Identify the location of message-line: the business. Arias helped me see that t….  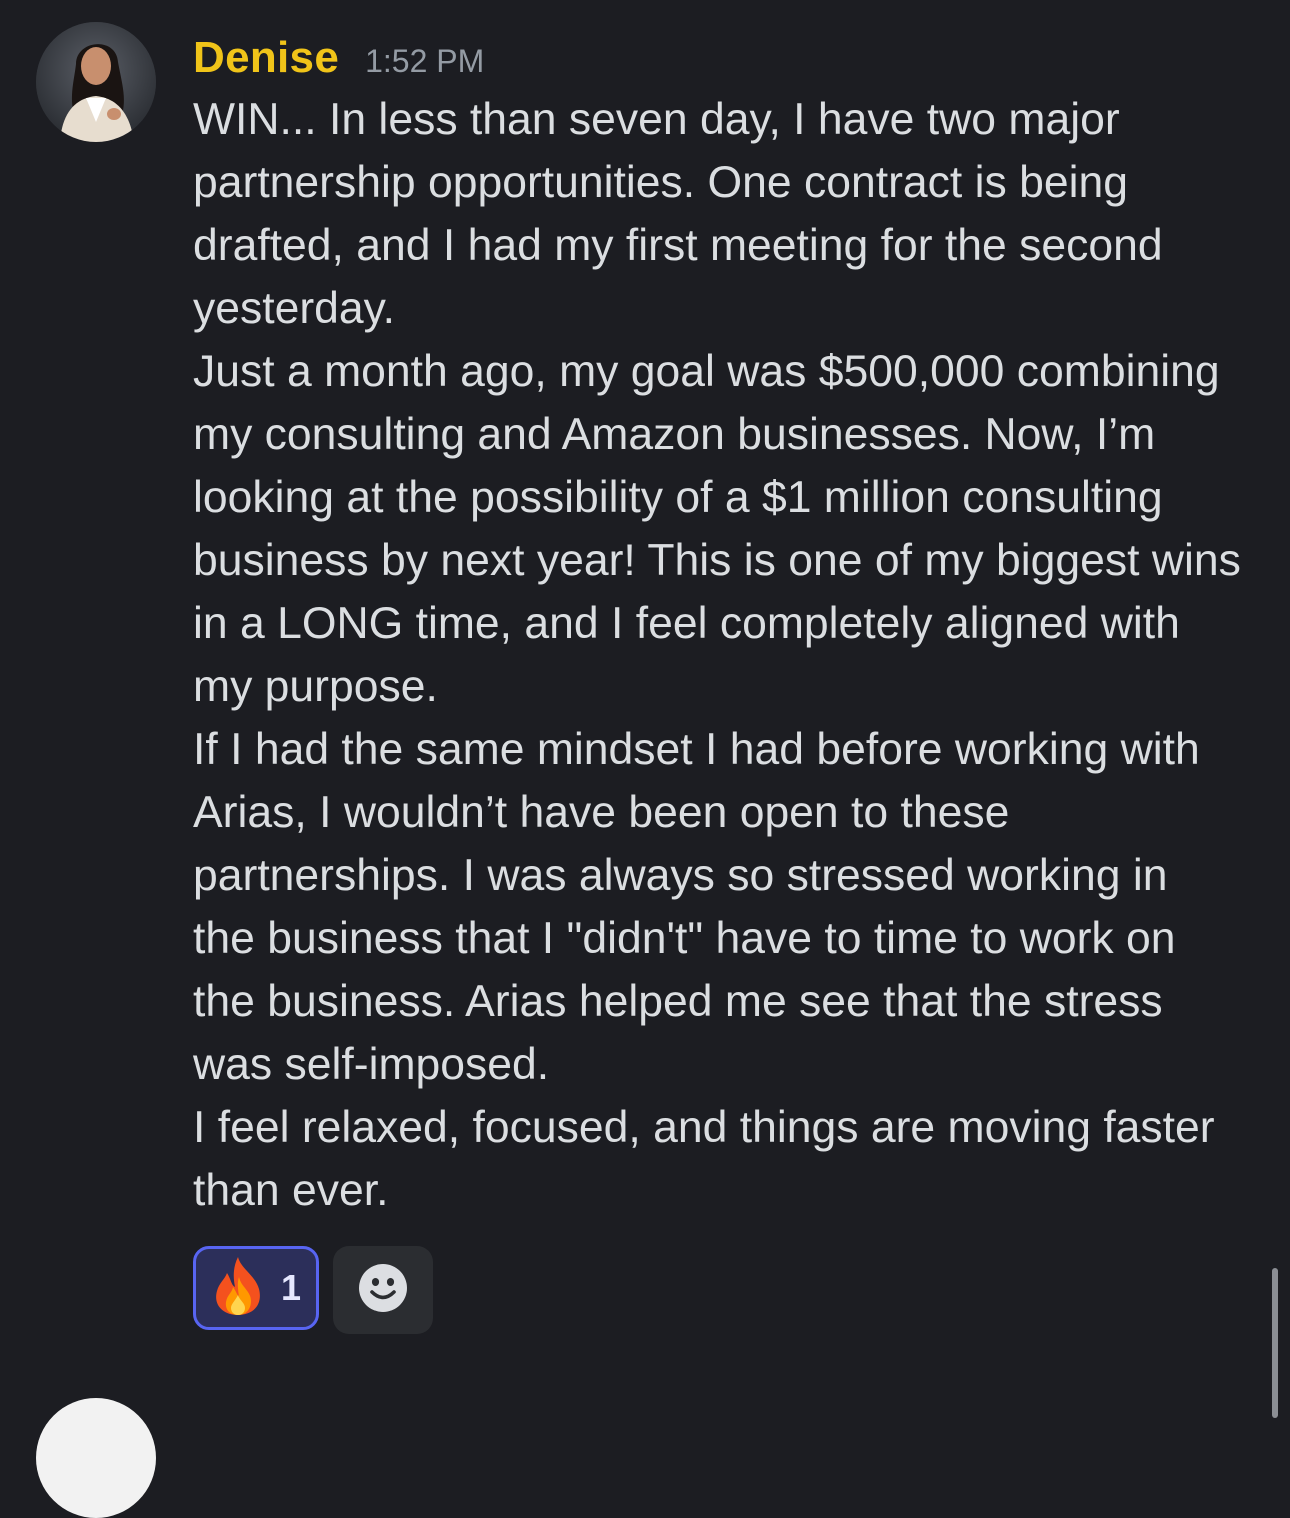
(678, 1001).